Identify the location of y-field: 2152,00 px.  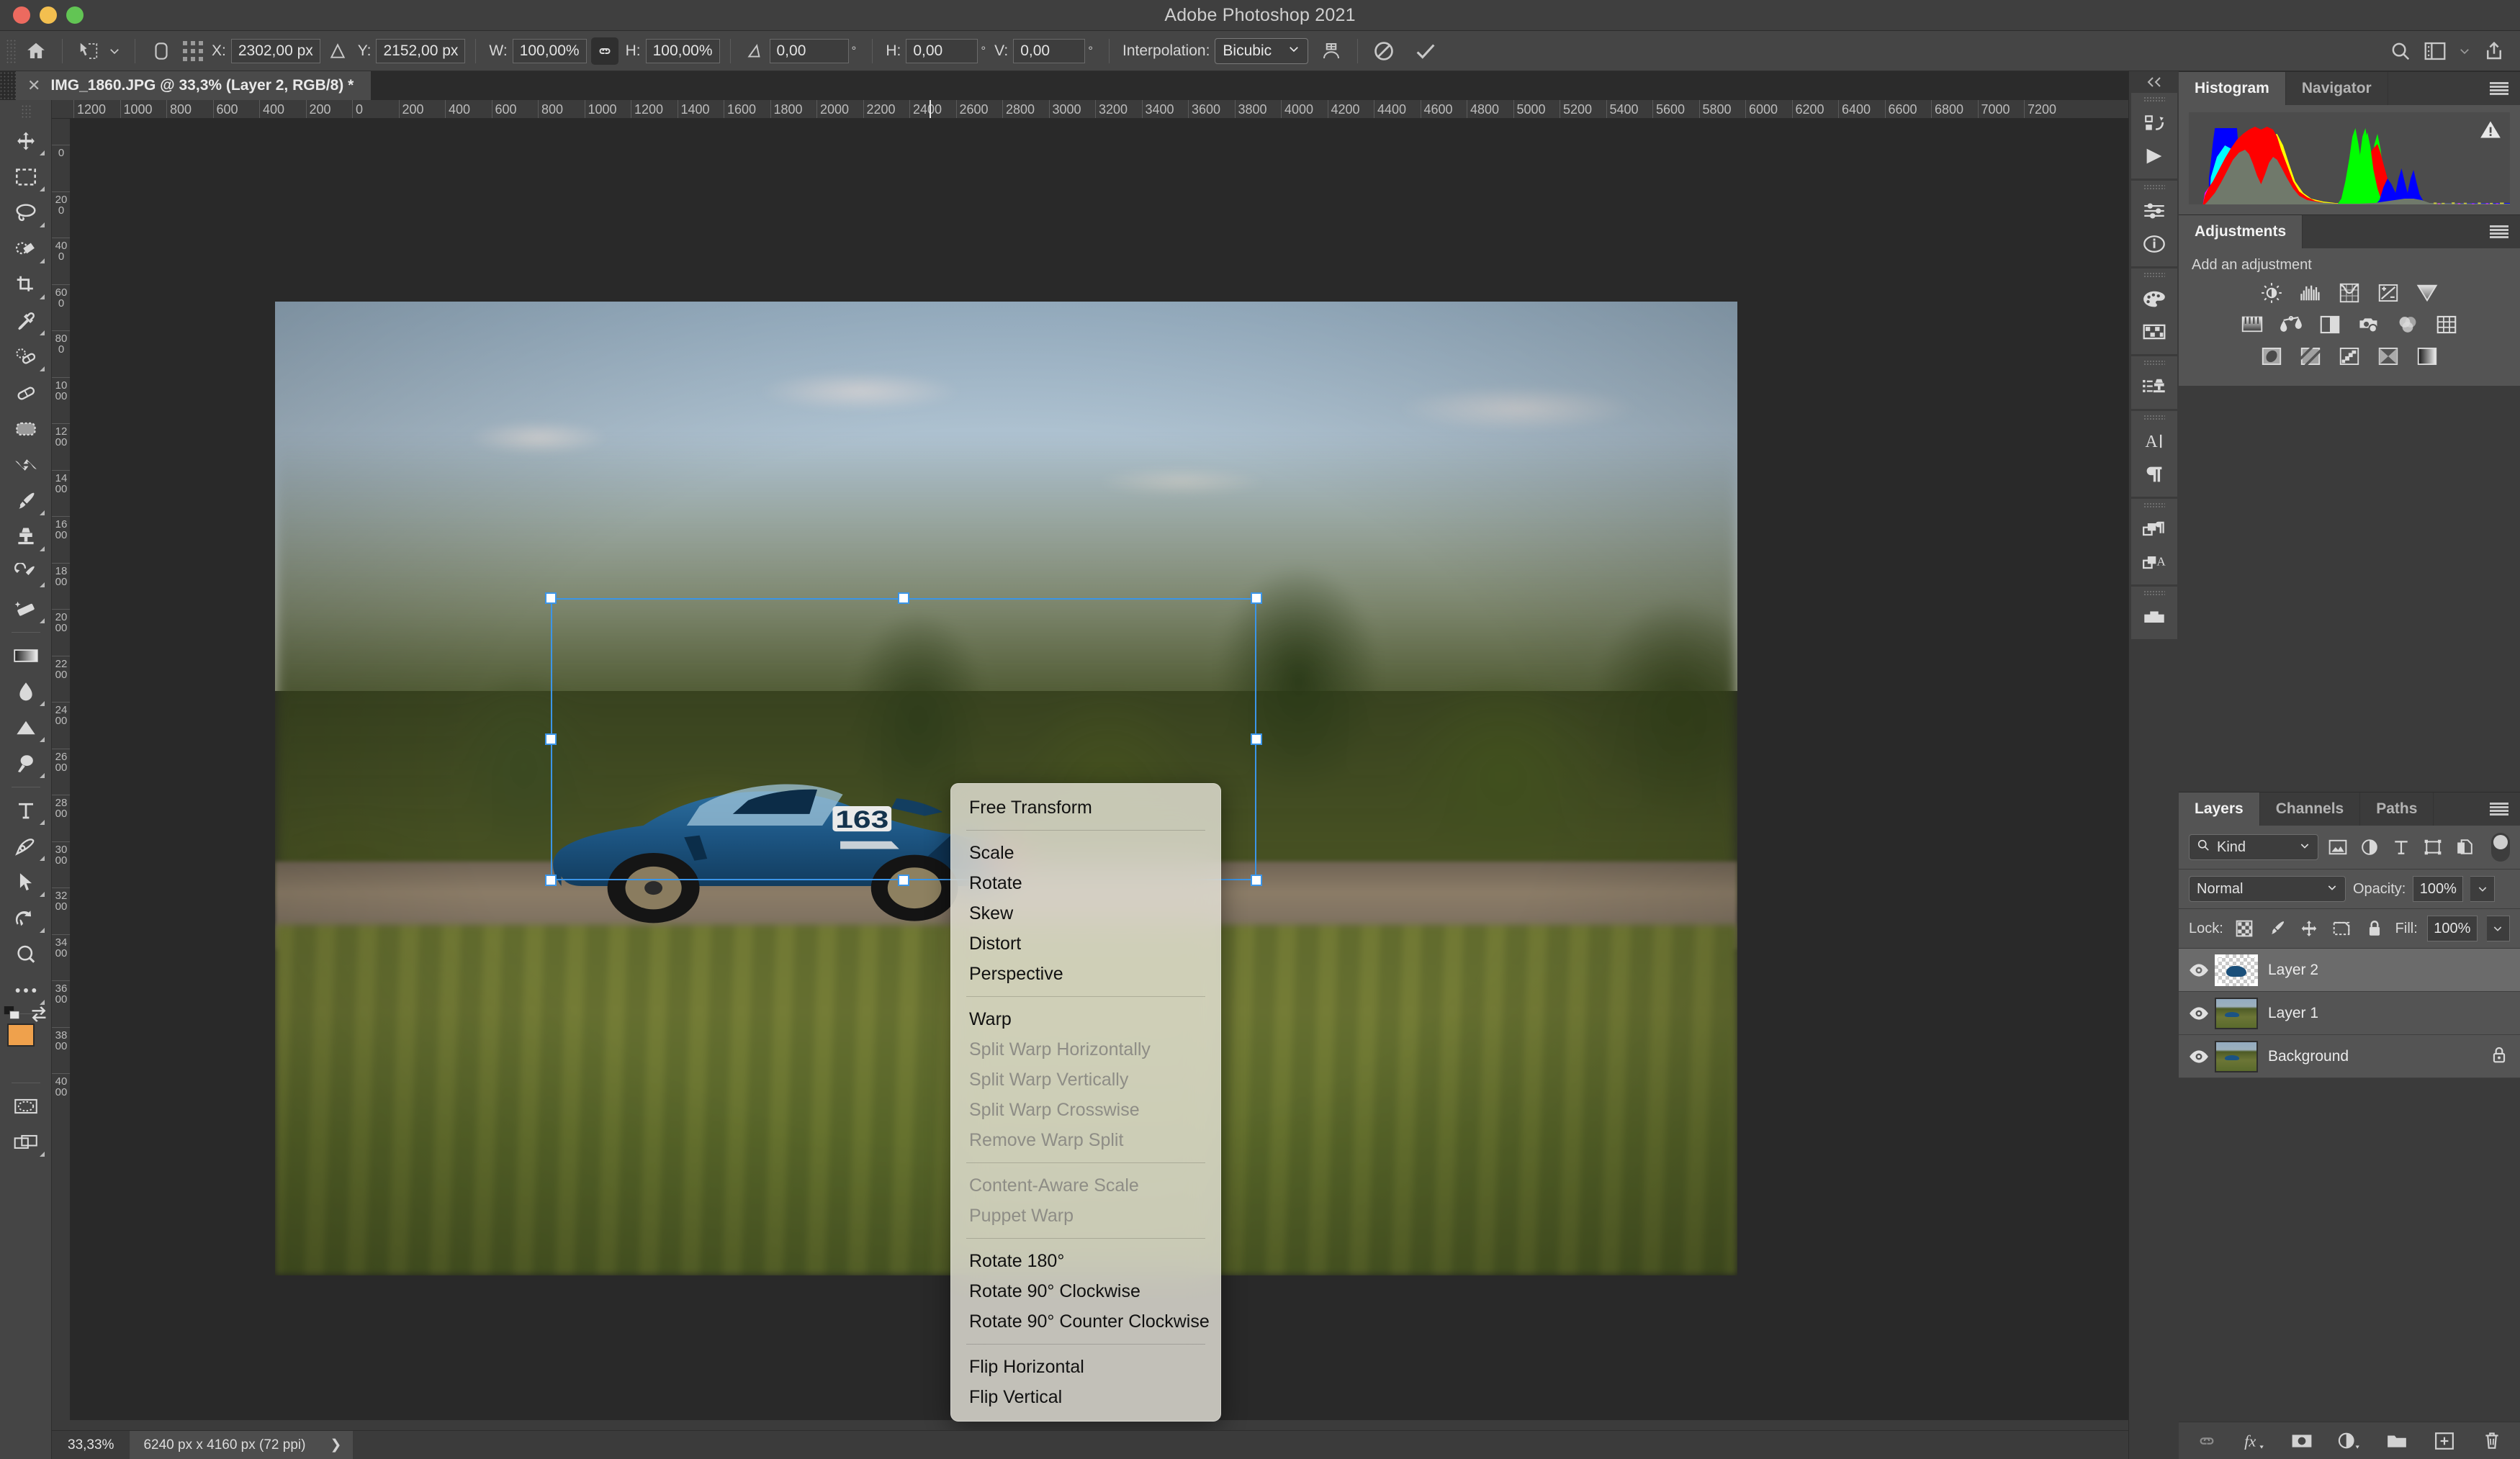
(421, 50).